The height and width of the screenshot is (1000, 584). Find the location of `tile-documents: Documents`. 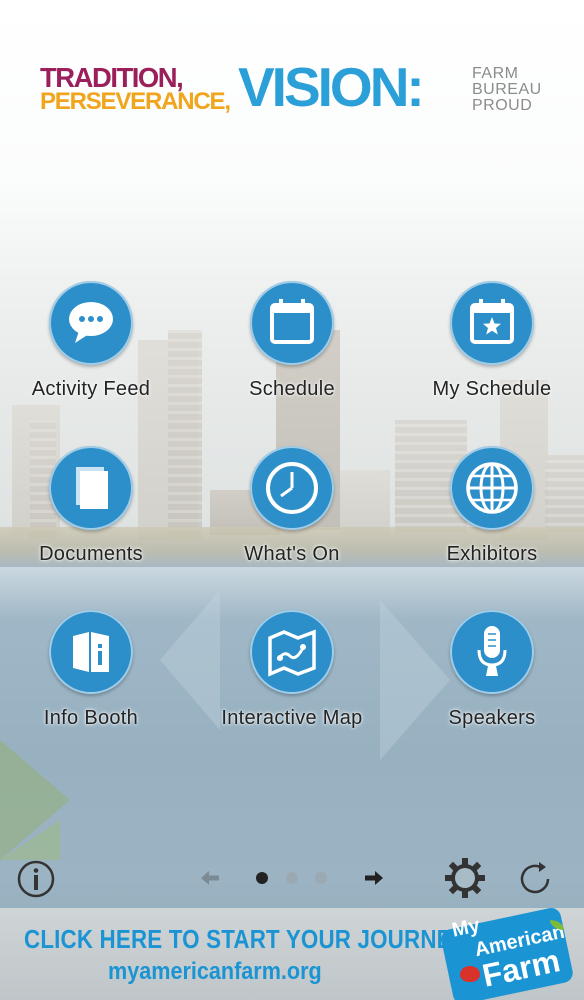

tile-documents: Documents is located at coordinates (91, 506).